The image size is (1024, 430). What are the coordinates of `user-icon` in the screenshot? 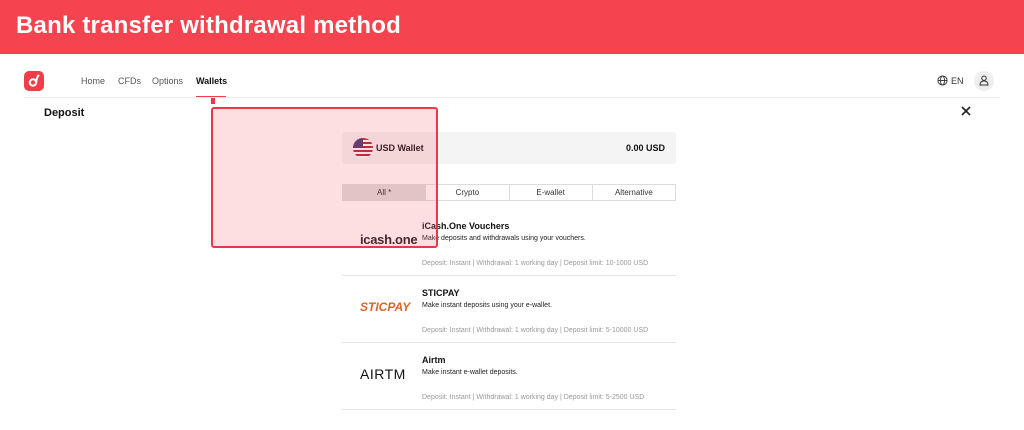 It's located at (984, 80).